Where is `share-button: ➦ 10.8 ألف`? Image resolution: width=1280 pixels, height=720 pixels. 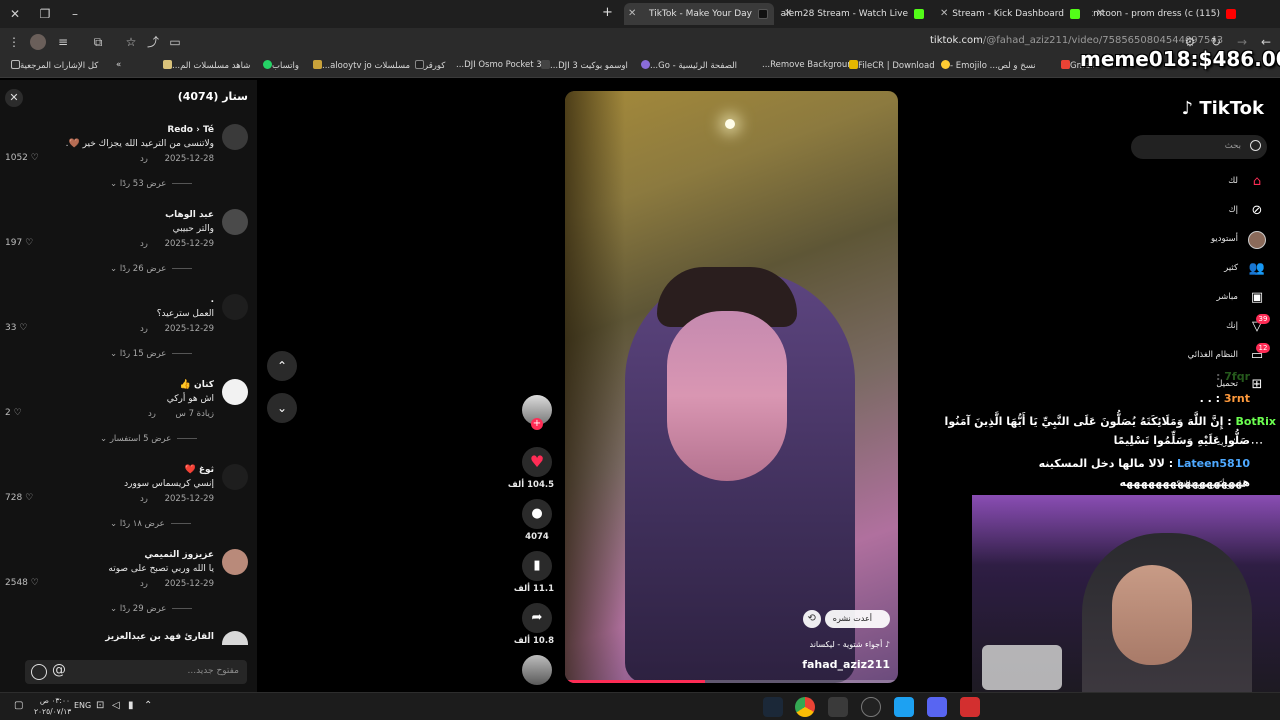 share-button: ➦ 10.8 ألف is located at coordinates (534, 624).